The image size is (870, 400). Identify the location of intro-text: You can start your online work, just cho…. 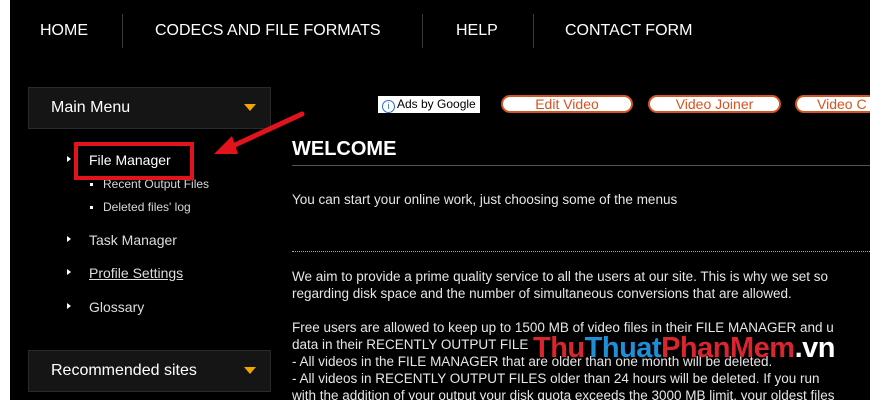
(485, 199).